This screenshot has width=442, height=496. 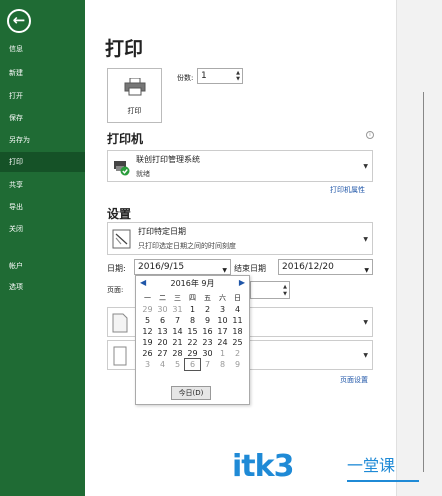 I want to click on calendar-week-row: 3456789, so click(x=192, y=364).